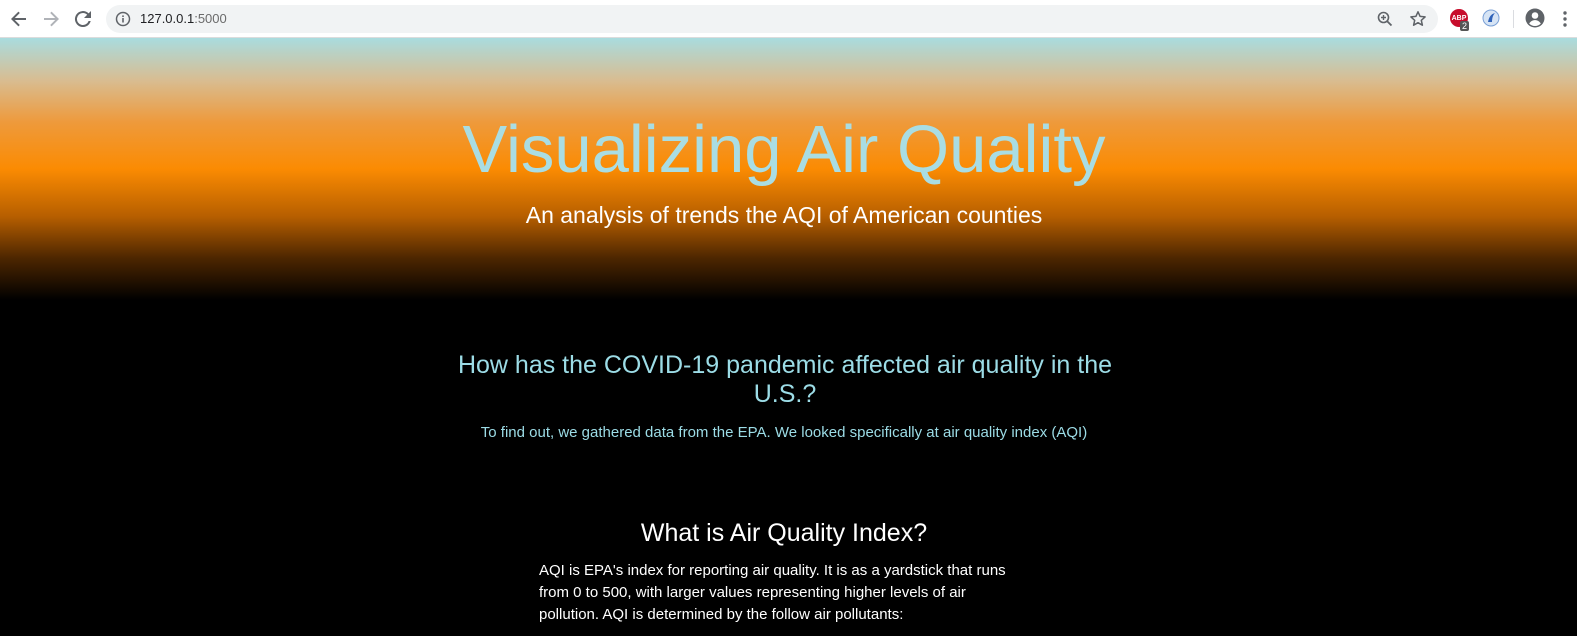 The image size is (1577, 636). Describe the element at coordinates (1565, 21) in the screenshot. I see `menu-icon` at that location.